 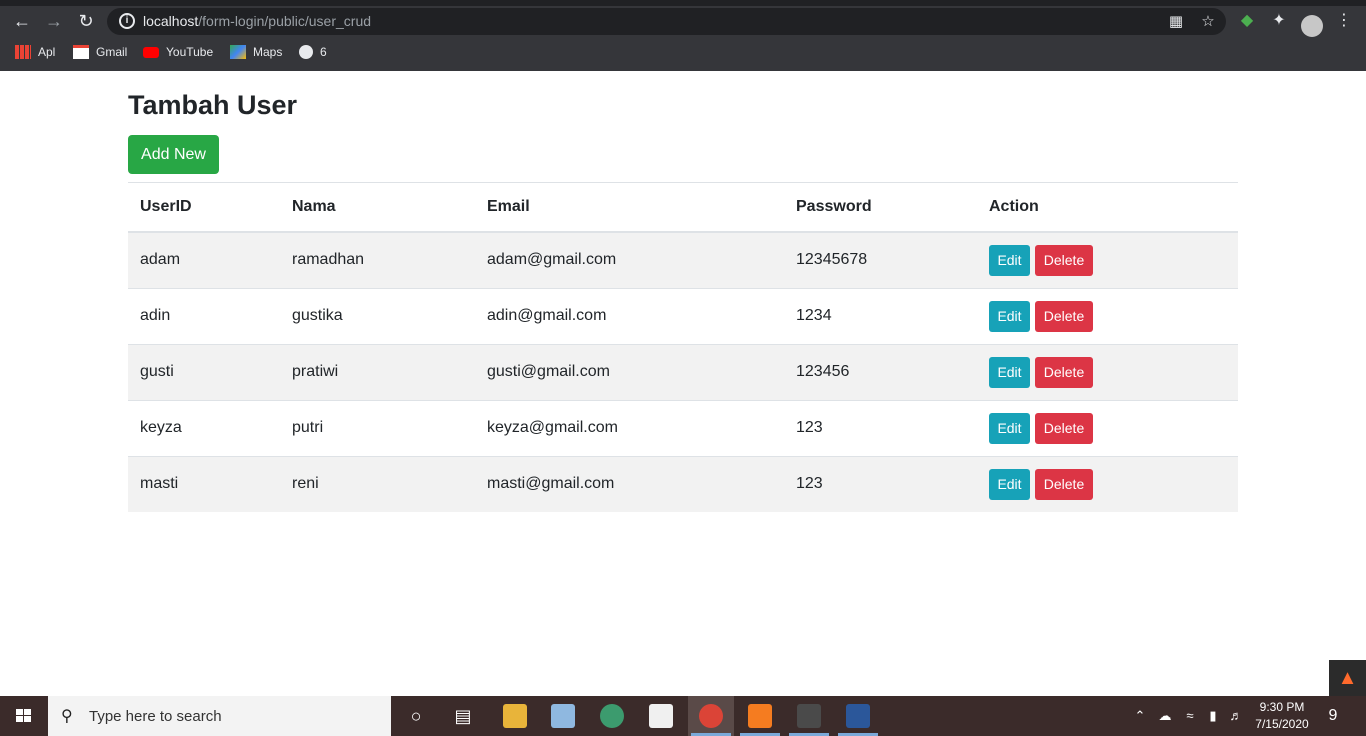 What do you see at coordinates (515, 716) in the screenshot?
I see `file-explorer-icon` at bounding box center [515, 716].